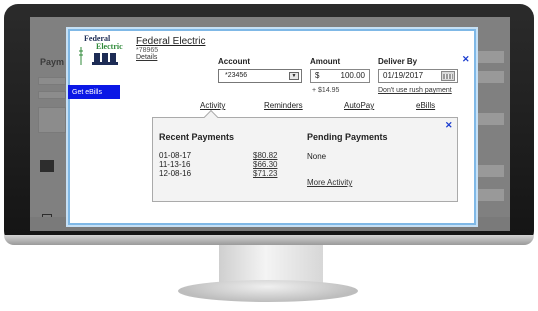 The height and width of the screenshot is (311, 538). I want to click on background-page-title: Paym, so click(52, 62).